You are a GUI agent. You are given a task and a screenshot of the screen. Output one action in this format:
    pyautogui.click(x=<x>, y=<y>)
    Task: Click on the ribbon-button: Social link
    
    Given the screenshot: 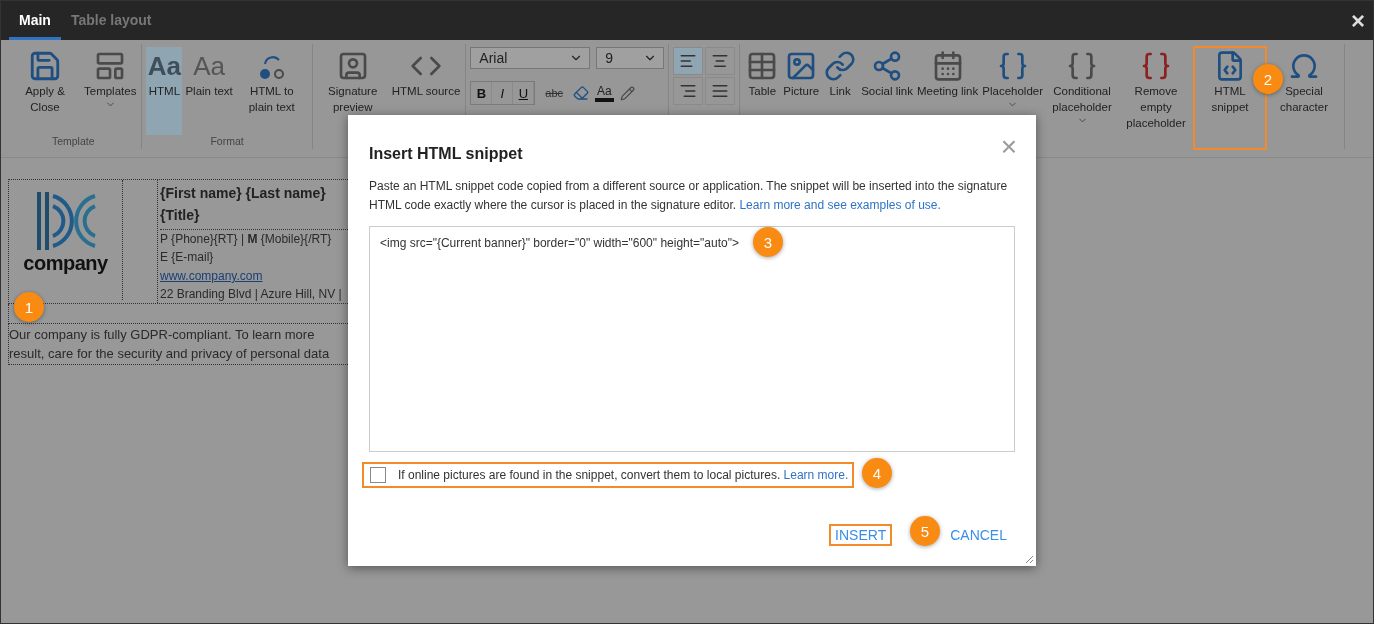 What is the action you would take?
    pyautogui.click(x=887, y=98)
    